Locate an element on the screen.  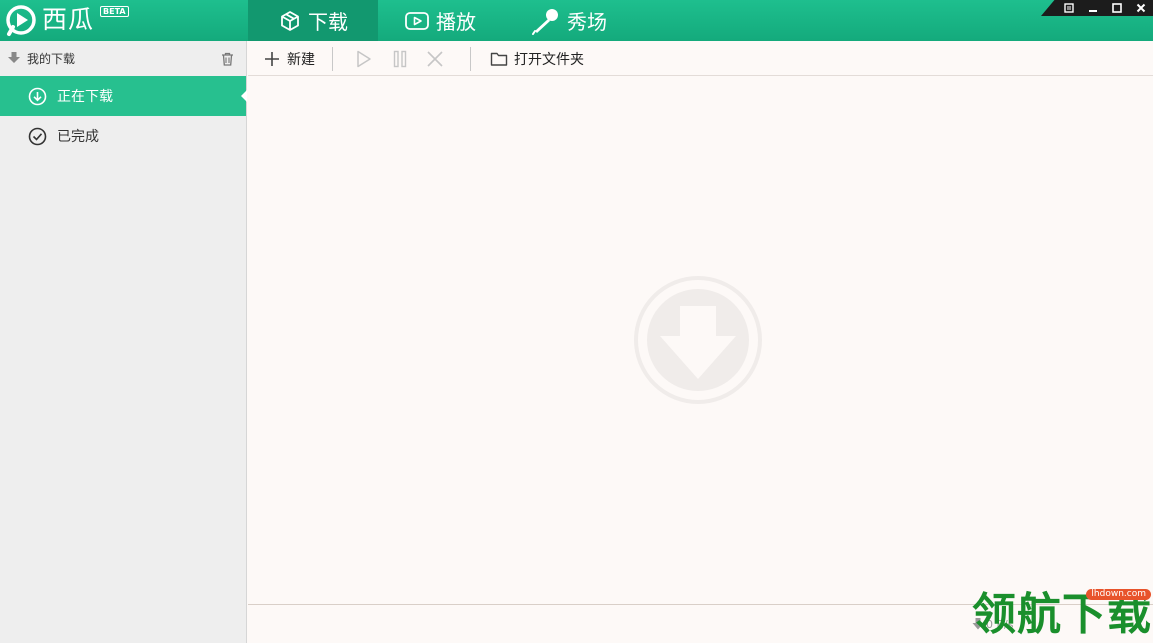
x-icon is located at coordinates (435, 58).